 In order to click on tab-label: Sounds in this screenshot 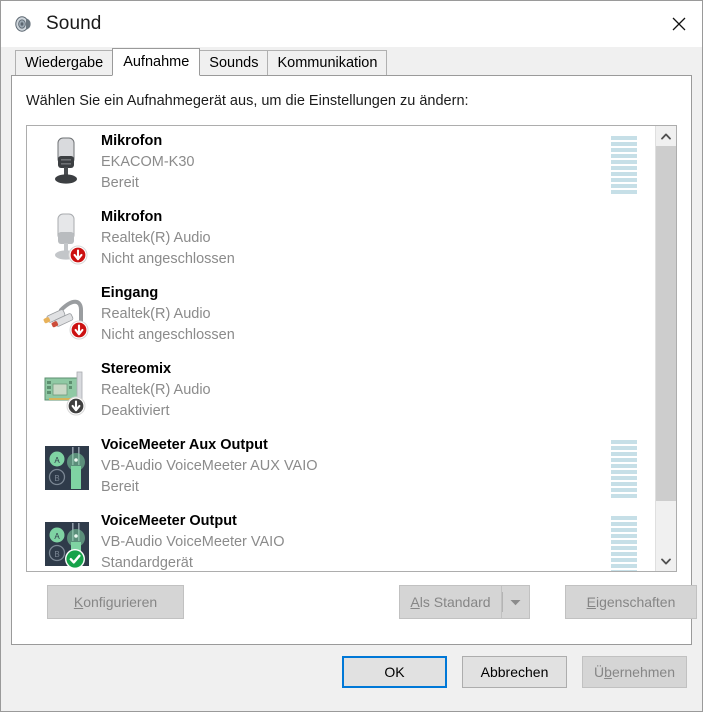, I will do `click(234, 63)`.